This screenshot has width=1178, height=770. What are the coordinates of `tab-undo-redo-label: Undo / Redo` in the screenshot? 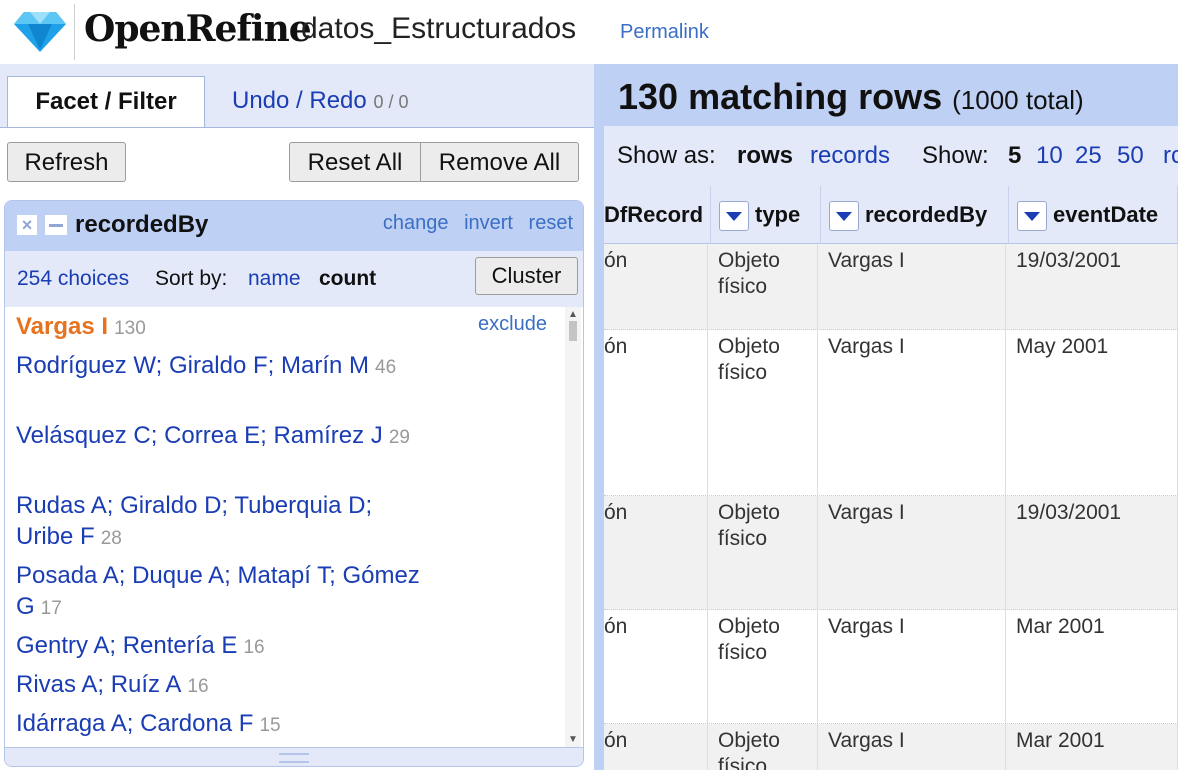 It's located at (299, 100).